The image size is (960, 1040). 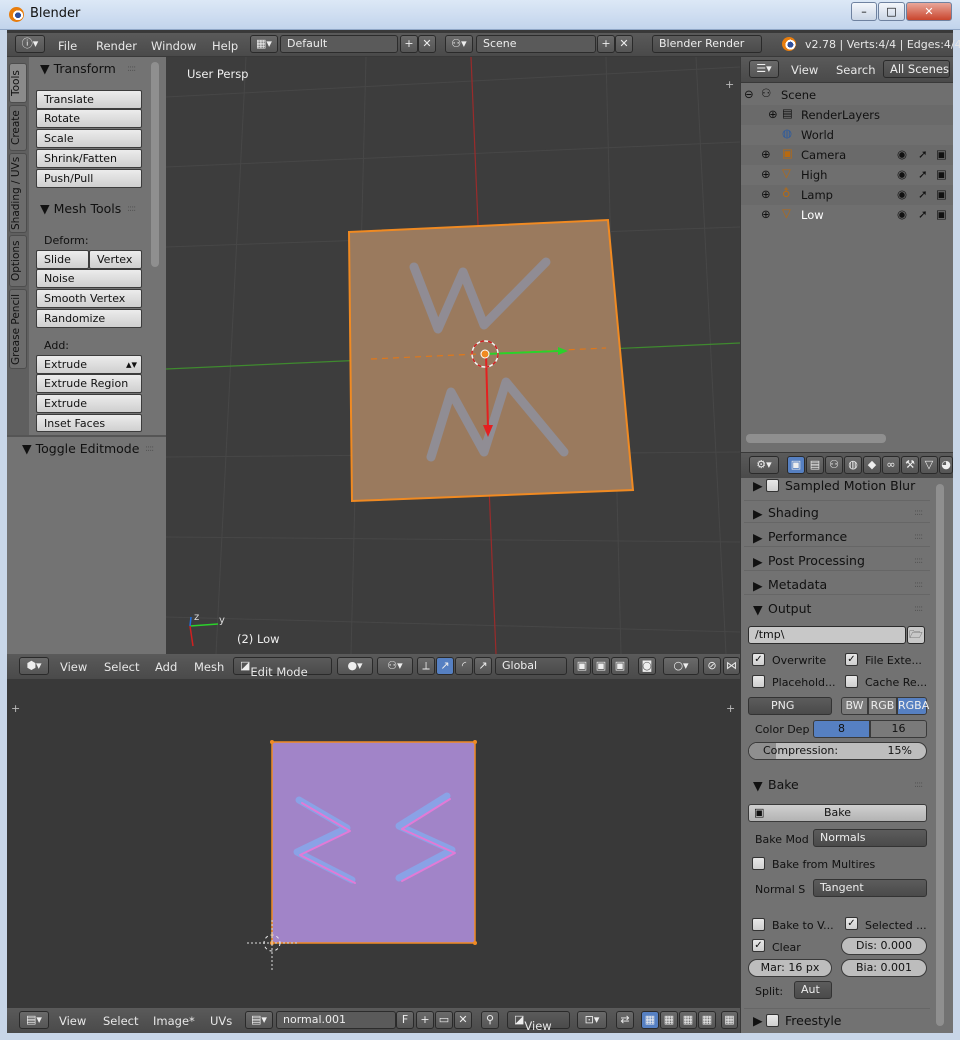 What do you see at coordinates (847, 115) in the screenshot?
I see `outliner-row-renderlayers: ⊕ ▤ RenderLayers` at bounding box center [847, 115].